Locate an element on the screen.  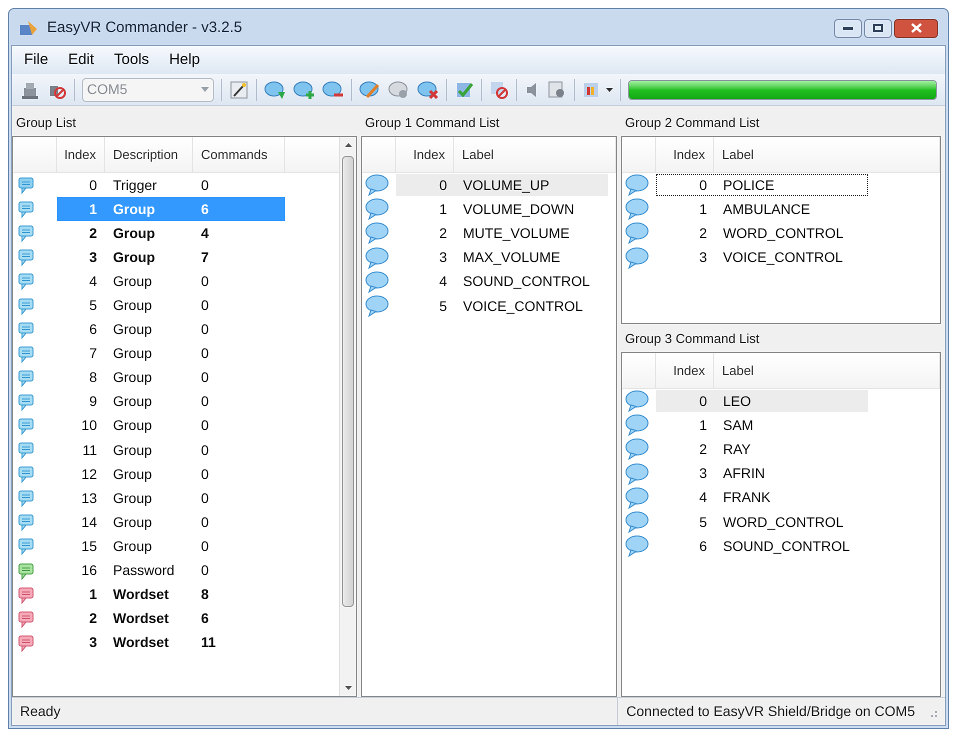
list-row: 11 Group 0 is located at coordinates (171, 450).